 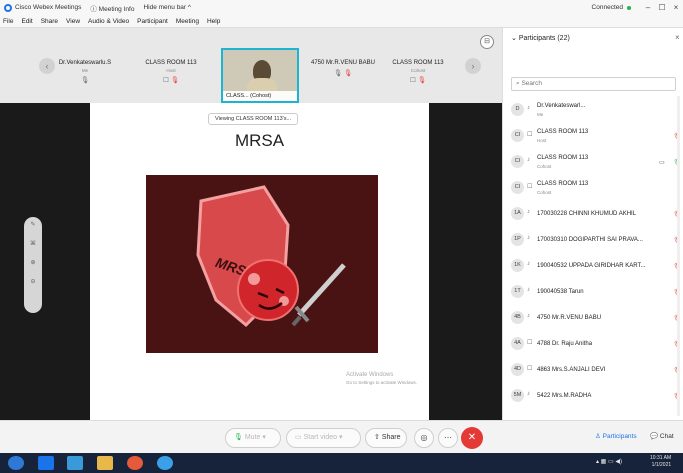 I want to click on share-label: Share, so click(x=391, y=437).